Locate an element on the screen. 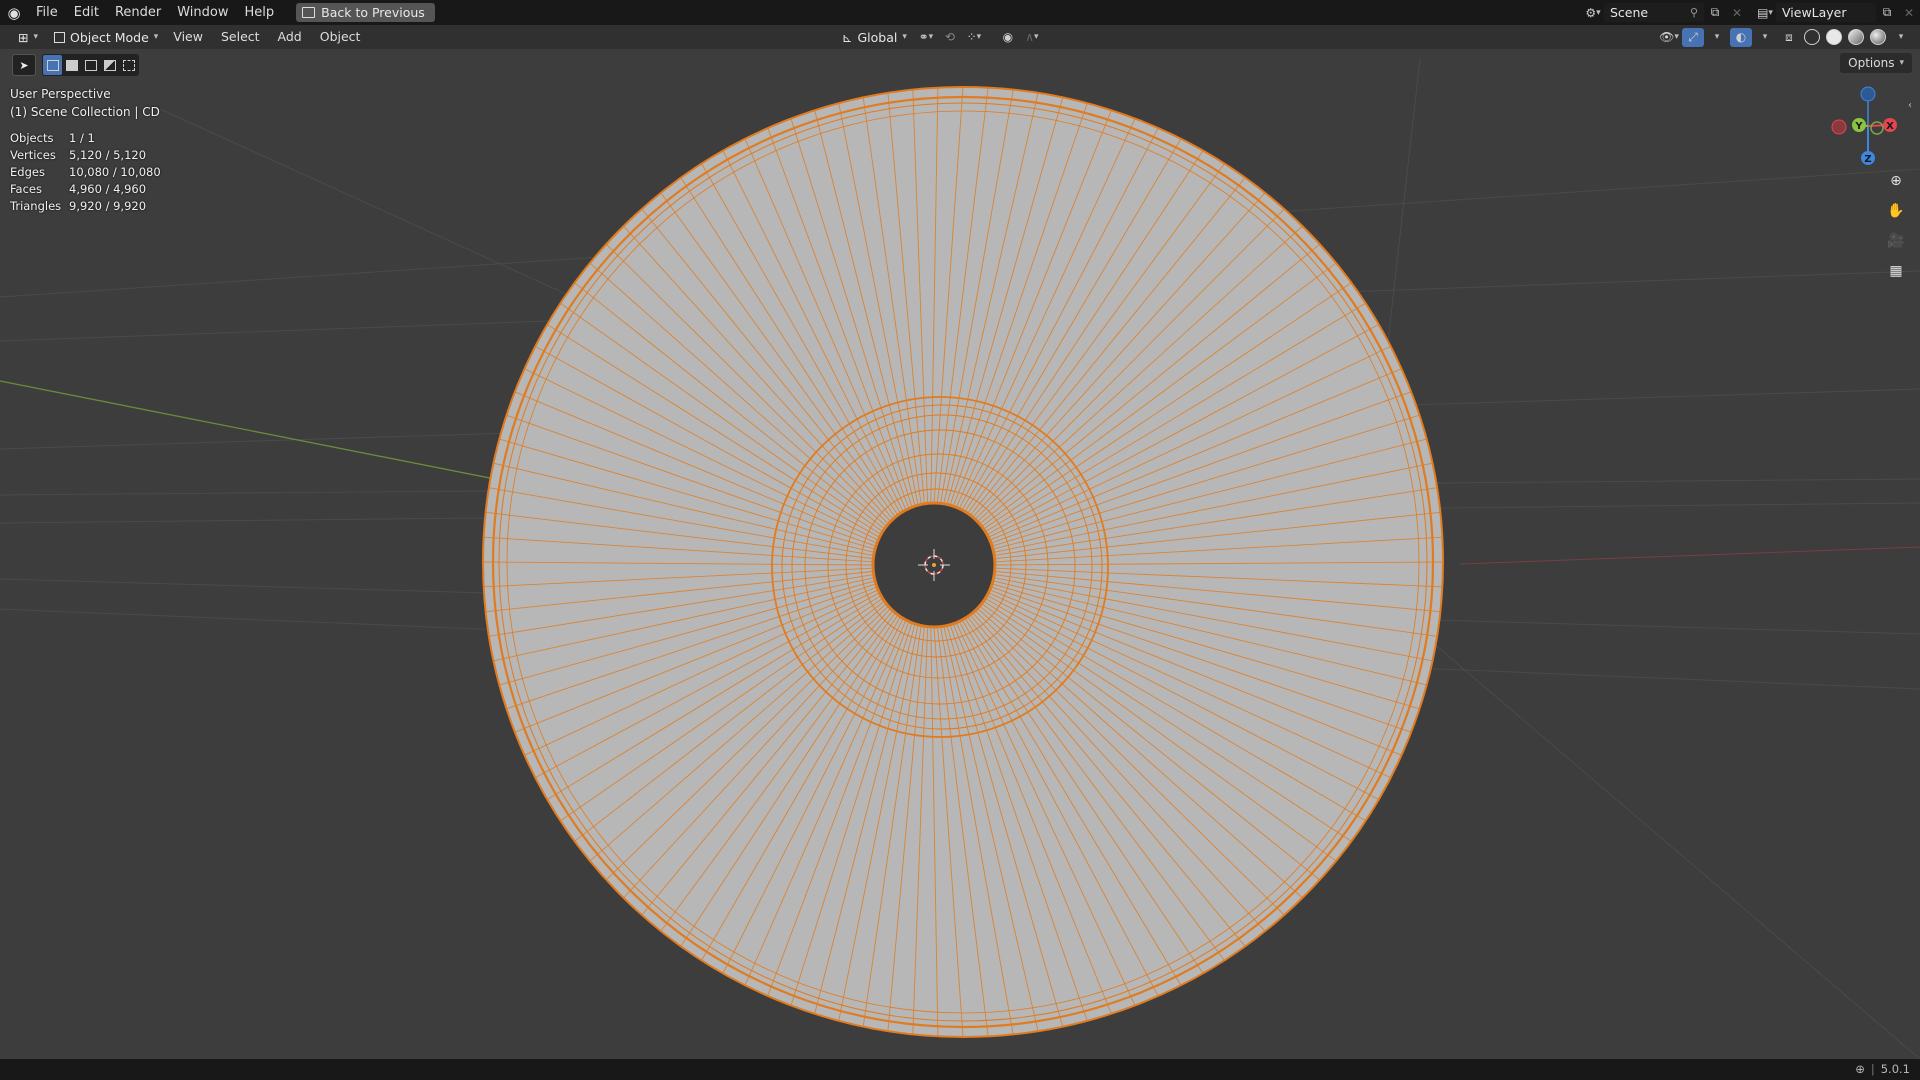  scene-name: Scene is located at coordinates (1629, 12).